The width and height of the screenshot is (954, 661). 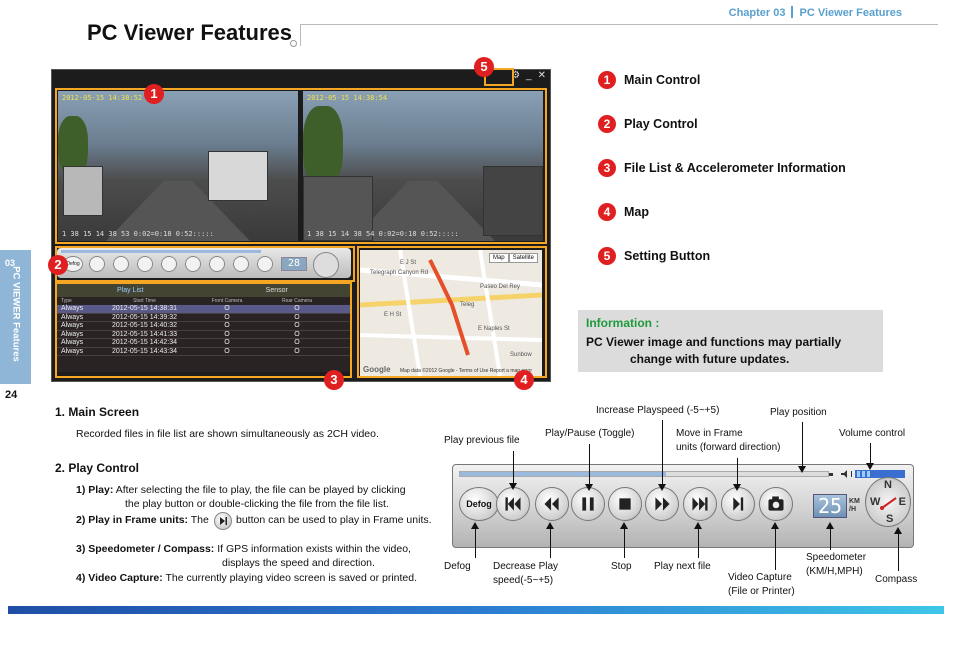 I want to click on legend-file-list: 3 File List & Accelerometer Information, so click(x=722, y=168).